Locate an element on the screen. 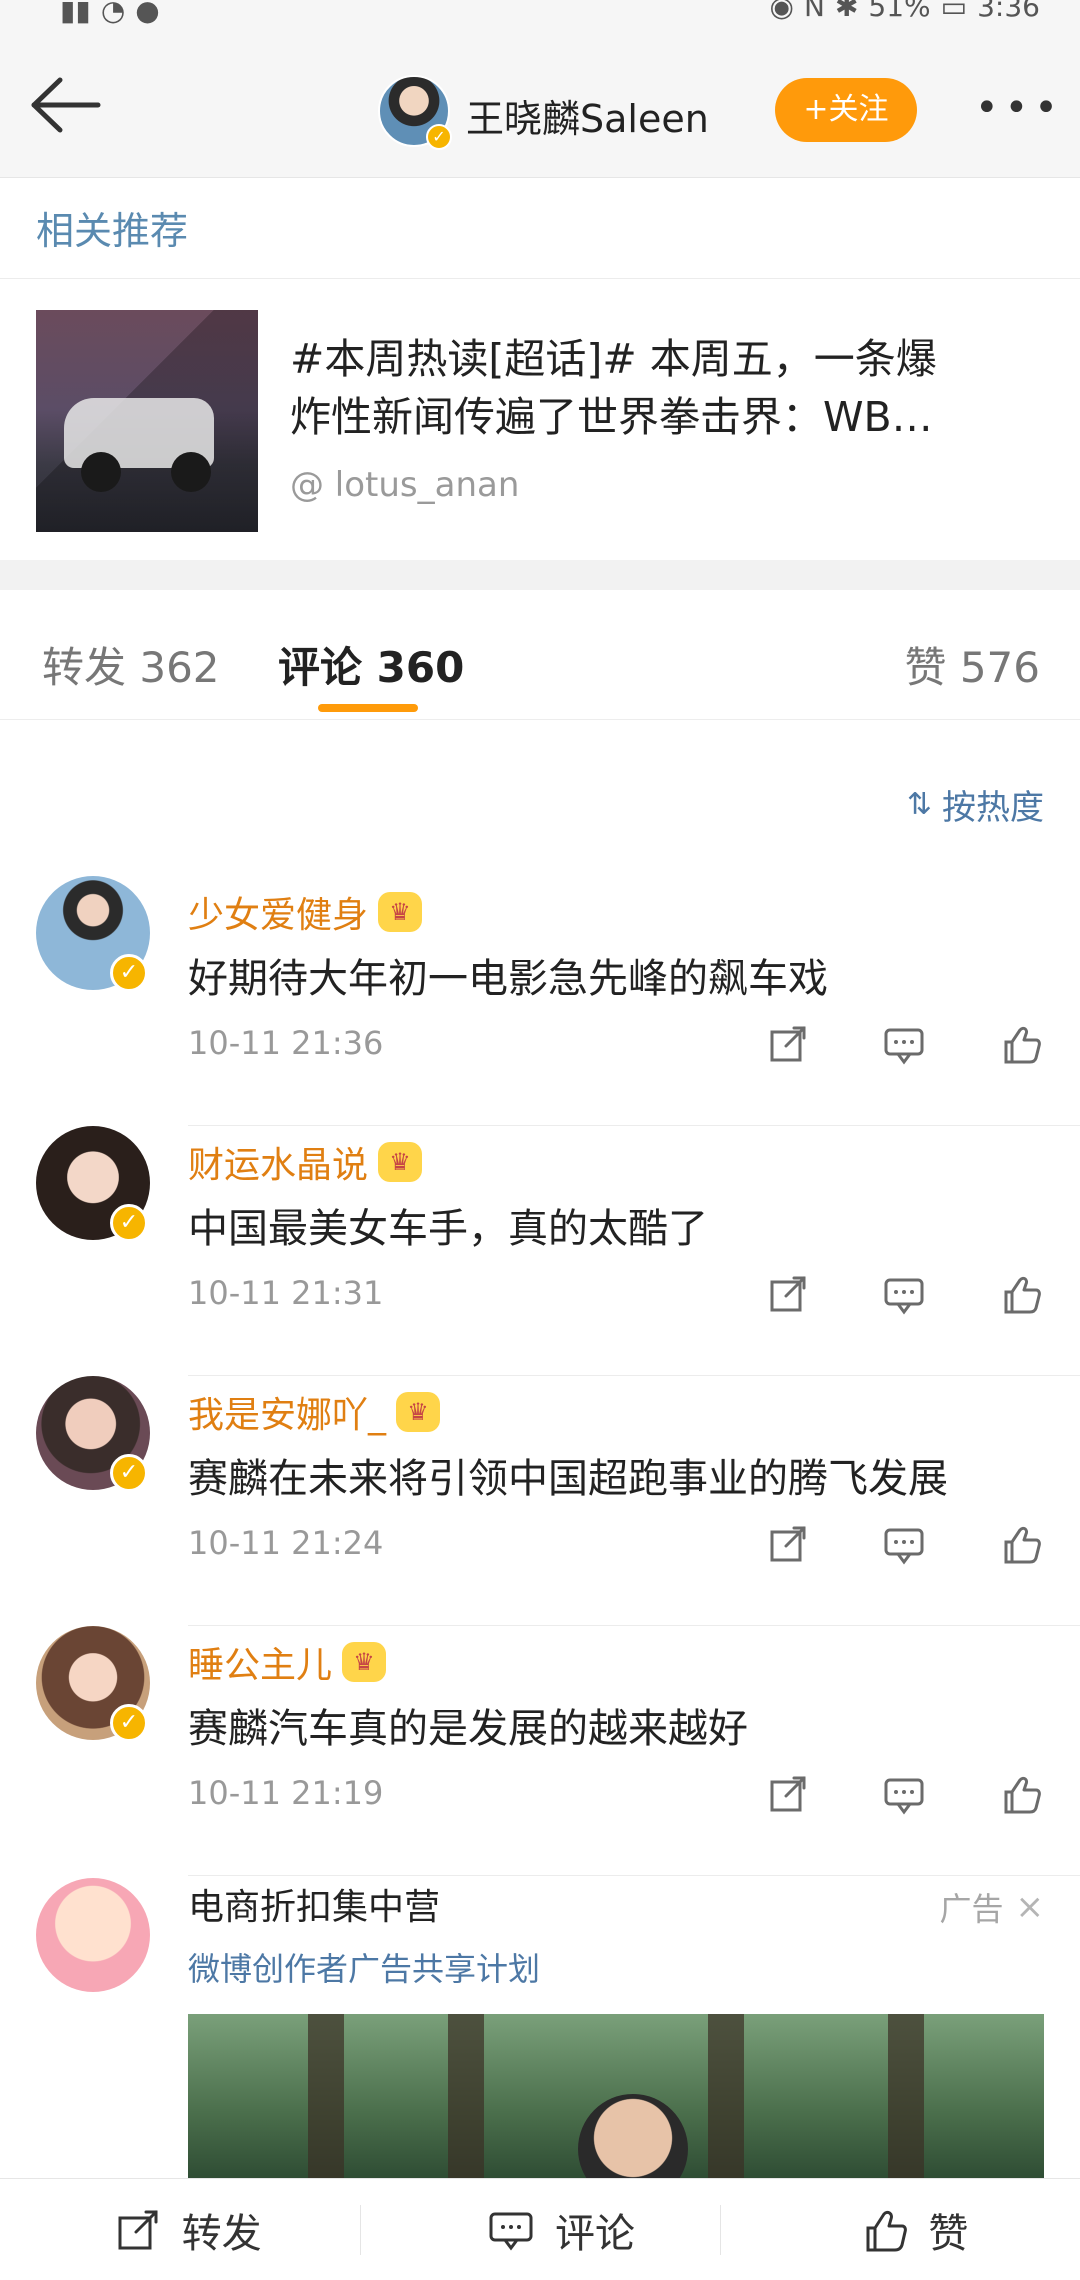 The height and width of the screenshot is (2280, 1080). section-separator is located at coordinates (540, 575).